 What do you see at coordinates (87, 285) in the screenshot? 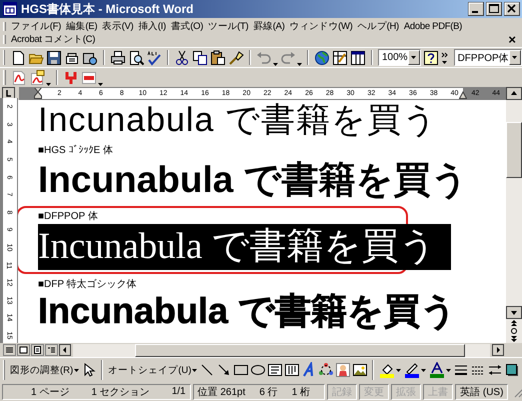
I see `font-label: ■DFP 特太ゴシック体` at bounding box center [87, 285].